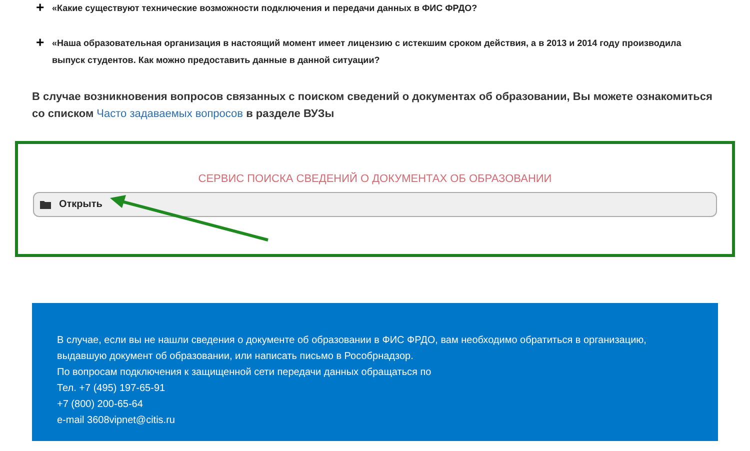 This screenshot has height=451, width=750. What do you see at coordinates (375, 179) in the screenshot?
I see `service-title: СЕРВИС ПОИСКА СВЕДЕНИЙ О ДОКУМЕНТАХ ОБ ОБРАЗОВАНИИ` at bounding box center [375, 179].